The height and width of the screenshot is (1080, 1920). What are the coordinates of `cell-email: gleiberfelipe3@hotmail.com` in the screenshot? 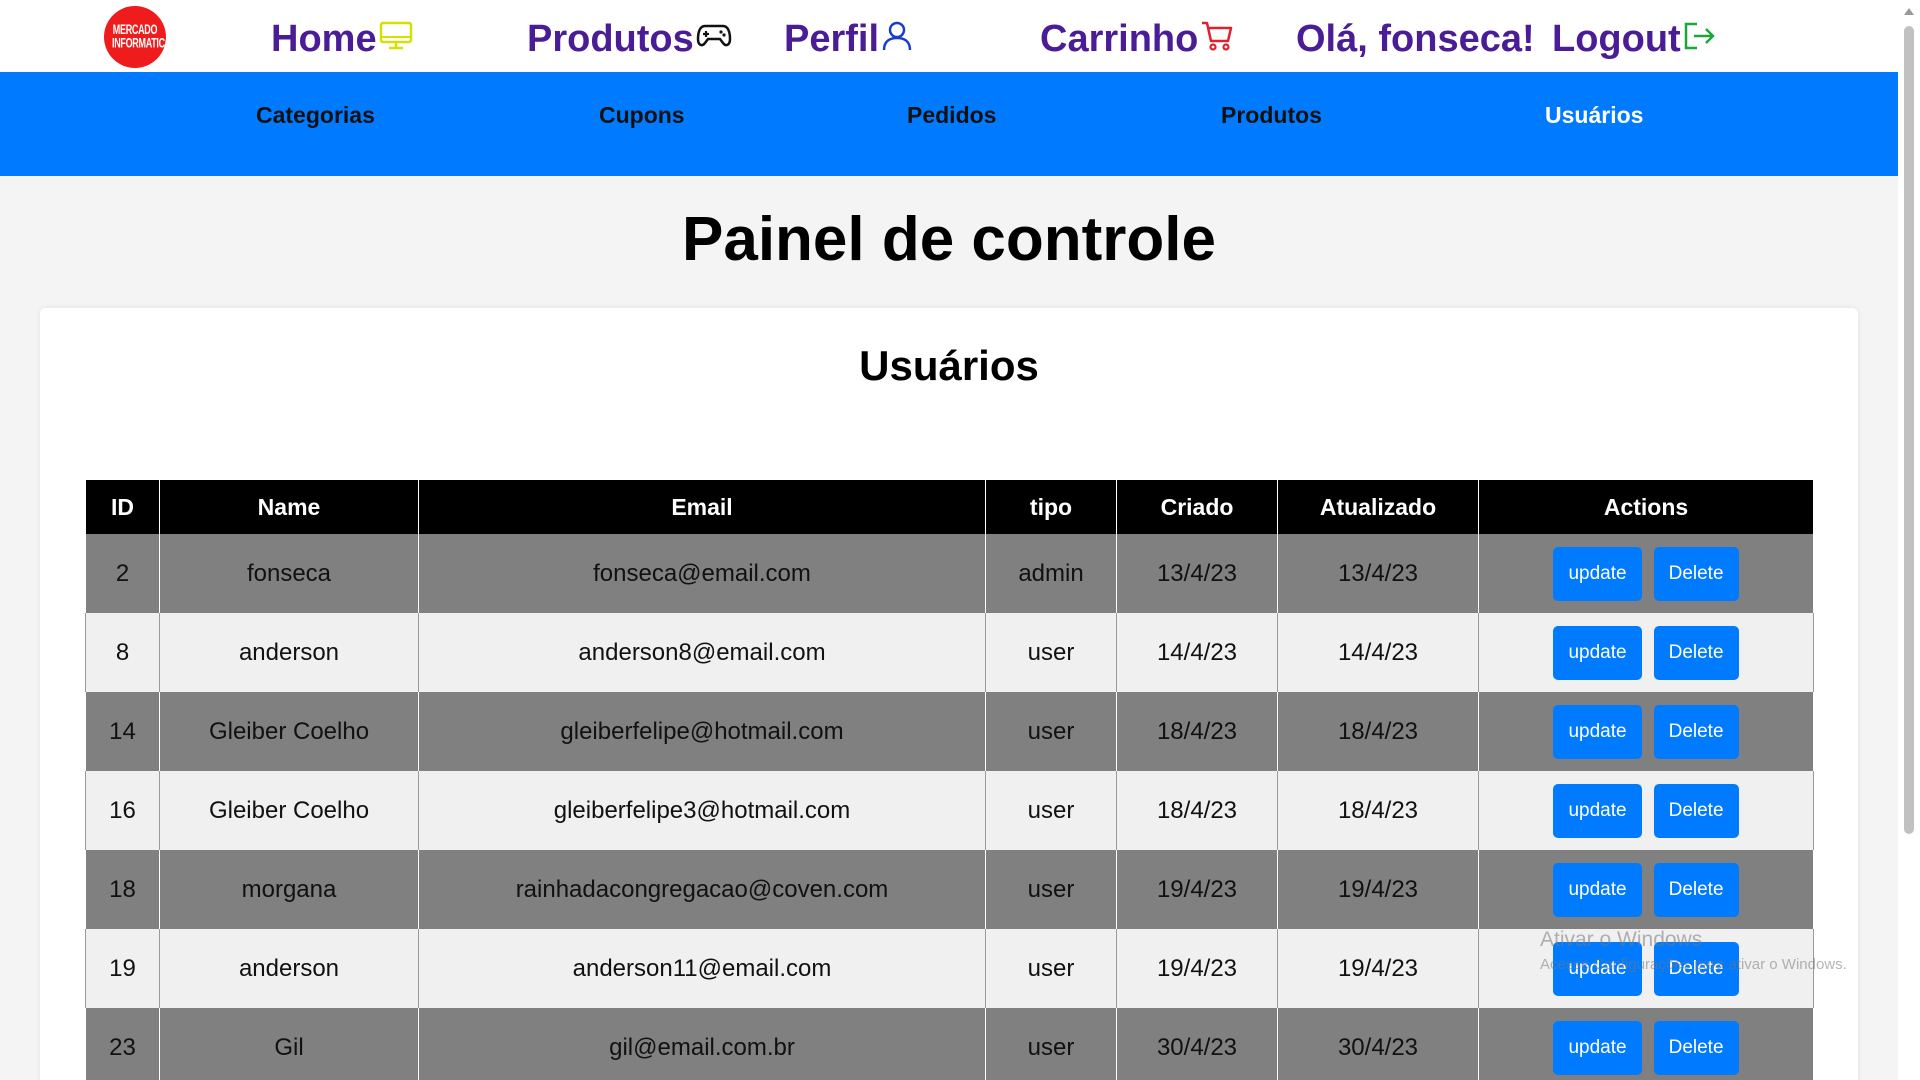 It's located at (702, 810).